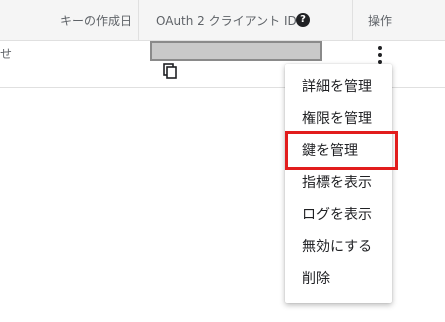 The height and width of the screenshot is (322, 445). Describe the element at coordinates (380, 21) in the screenshot. I see `header-actions: 操作` at that location.